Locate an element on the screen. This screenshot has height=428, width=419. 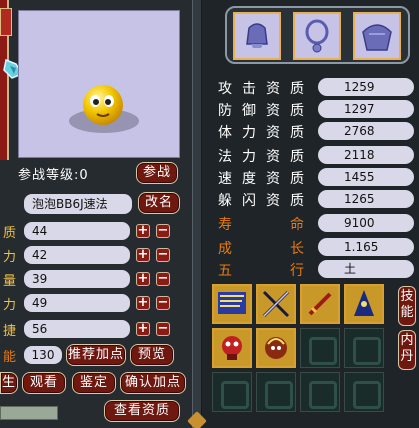
confirm-points-button: 确认加点 is located at coordinates (153, 383).